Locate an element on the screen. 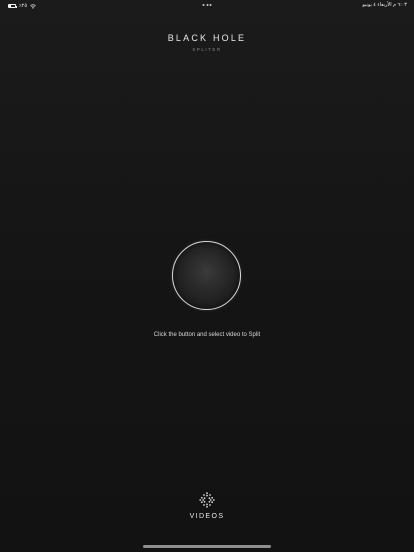 This screenshot has height=552, width=414. status-left-group: ٪۲٥ is located at coordinates (22, 6).